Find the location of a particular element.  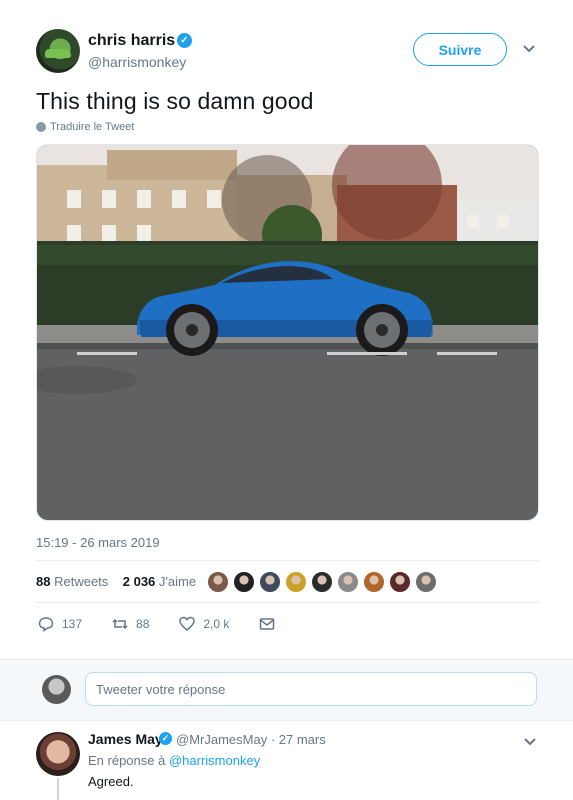

reply-author-name: James May is located at coordinates (125, 739).